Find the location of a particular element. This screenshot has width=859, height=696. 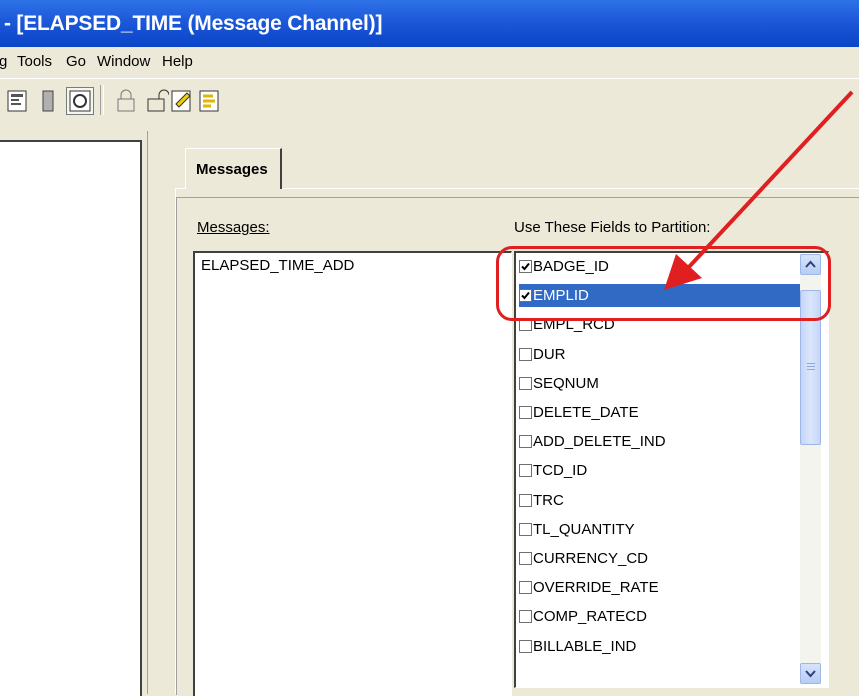

field-label: DELETE_DATE is located at coordinates (586, 412).